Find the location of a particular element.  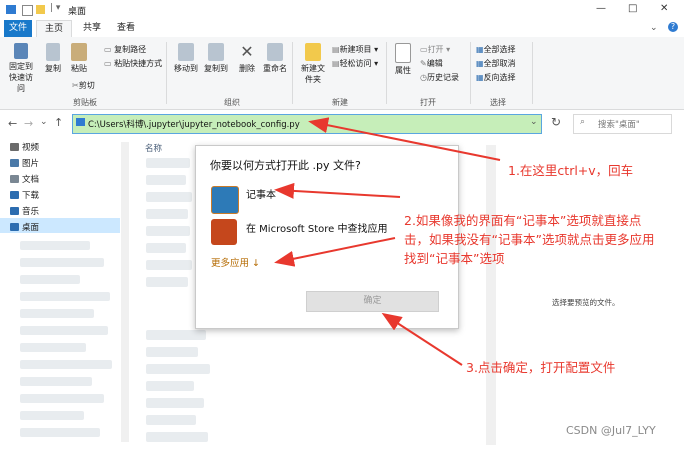

edit-icon: ✎ is located at coordinates (423, 63).